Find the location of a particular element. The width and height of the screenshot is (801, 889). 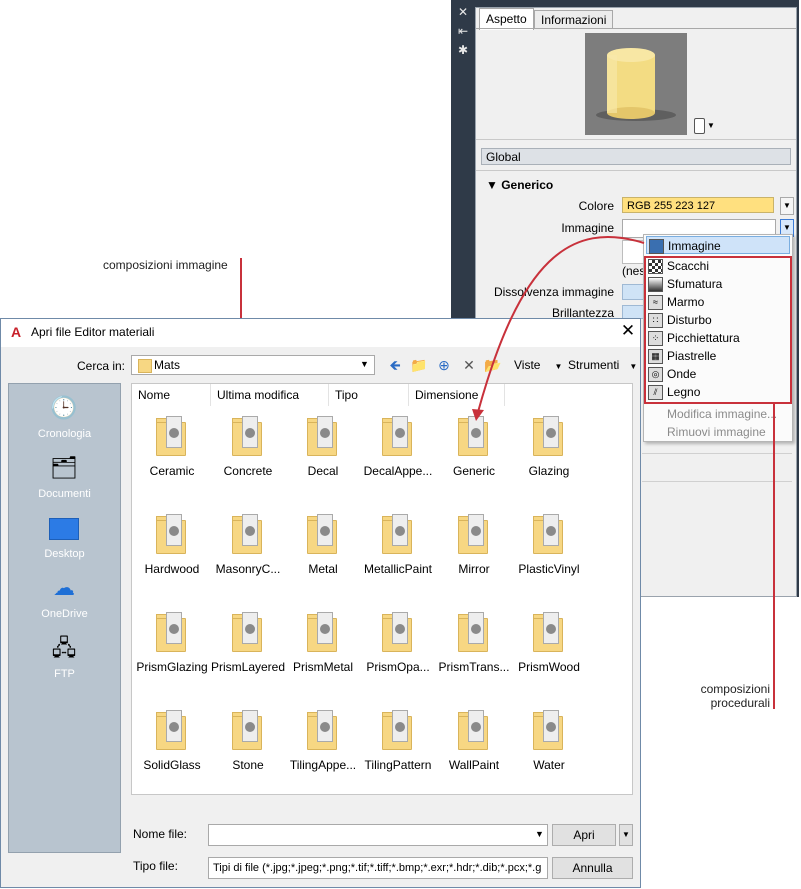

file-name-label: Nome file: is located at coordinates (160, 834).